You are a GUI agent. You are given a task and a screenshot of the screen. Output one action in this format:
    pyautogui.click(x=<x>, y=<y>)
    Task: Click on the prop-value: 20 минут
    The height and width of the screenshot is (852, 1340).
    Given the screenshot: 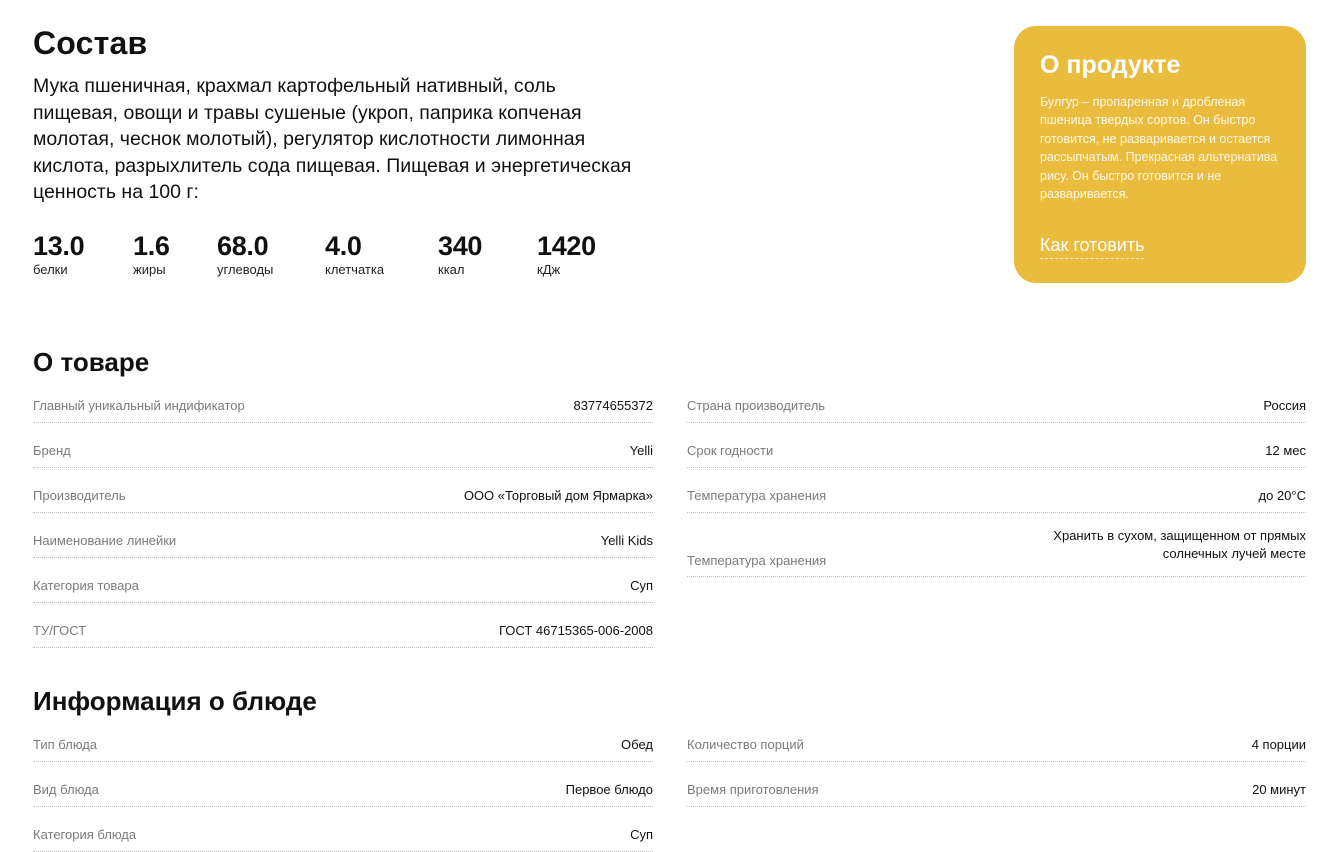 What is the action you would take?
    pyautogui.click(x=1279, y=789)
    